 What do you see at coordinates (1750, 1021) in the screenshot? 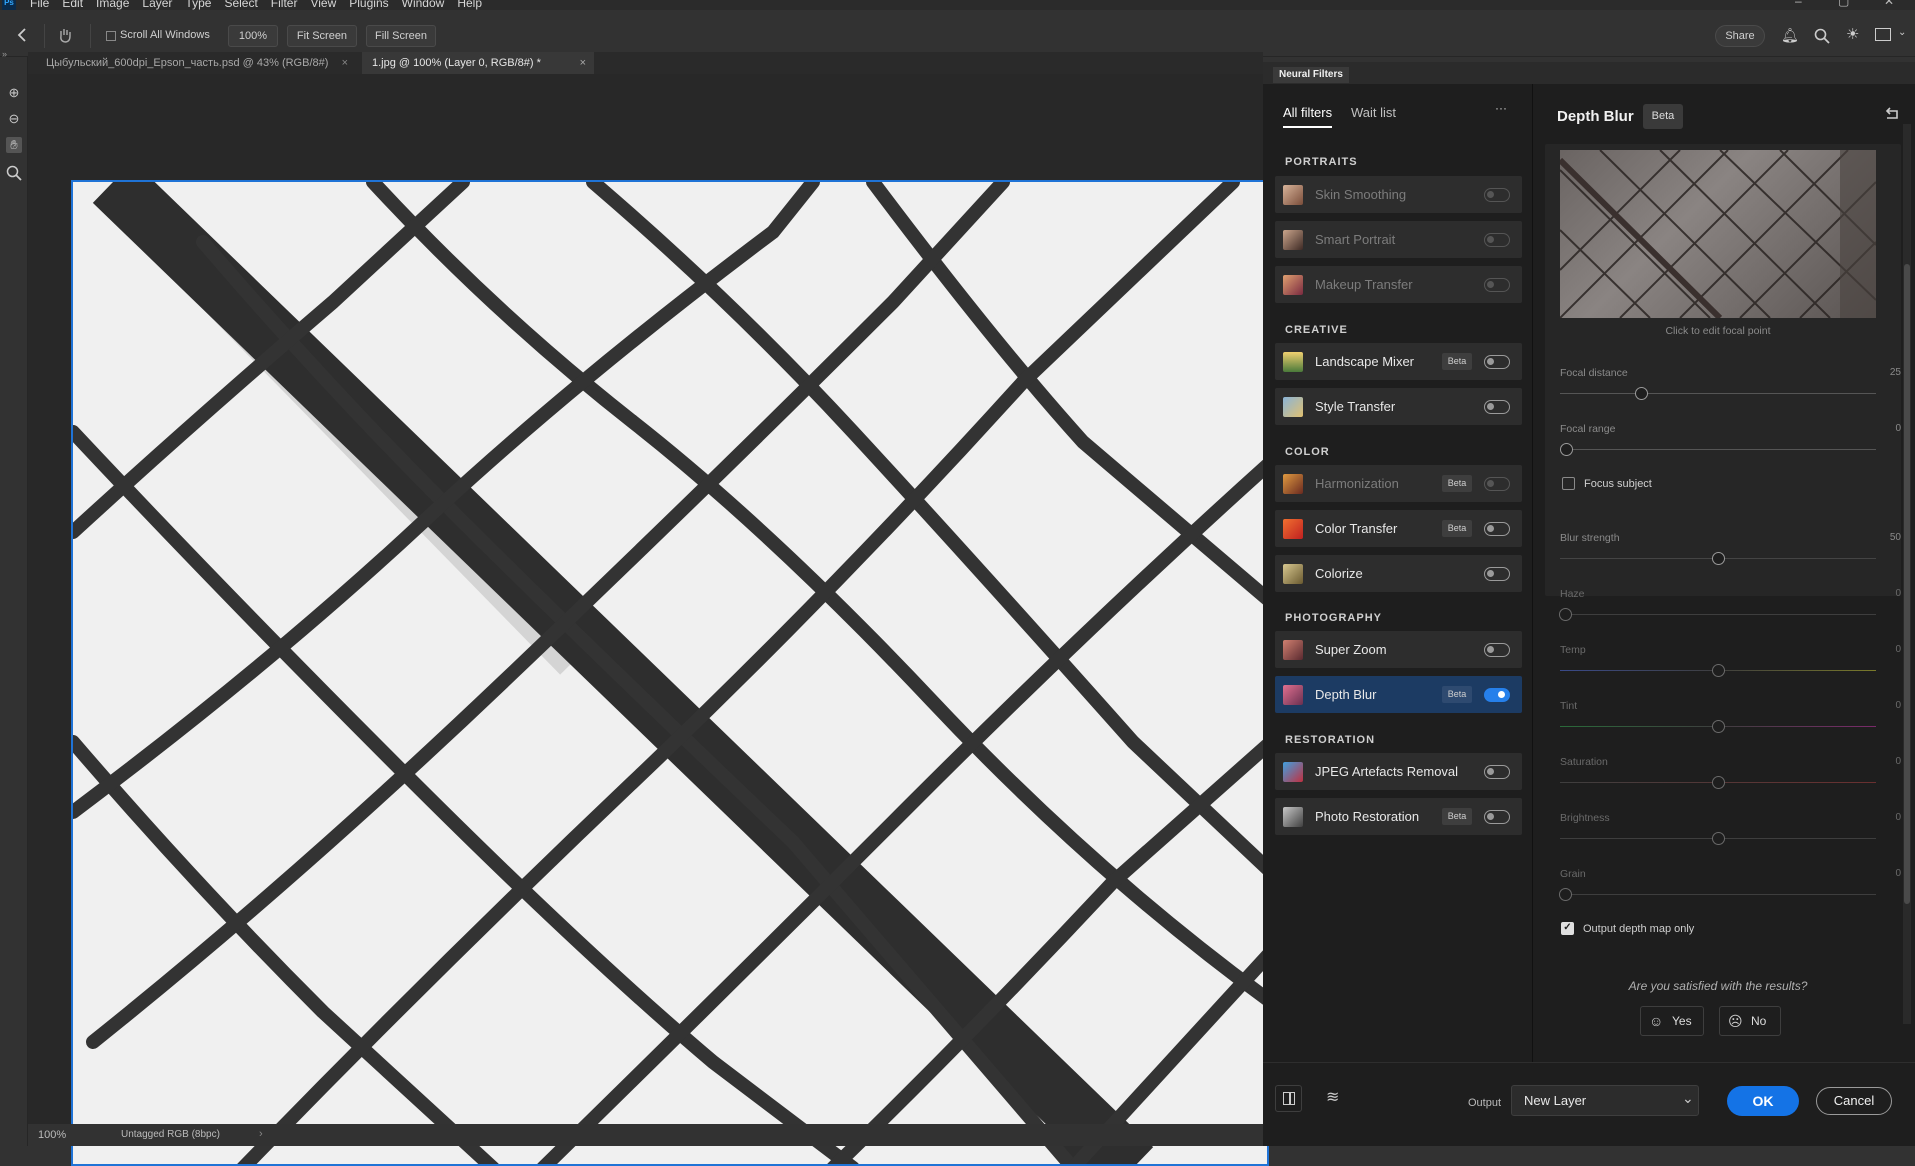
I see `feedback-no-button: ☹ No` at bounding box center [1750, 1021].